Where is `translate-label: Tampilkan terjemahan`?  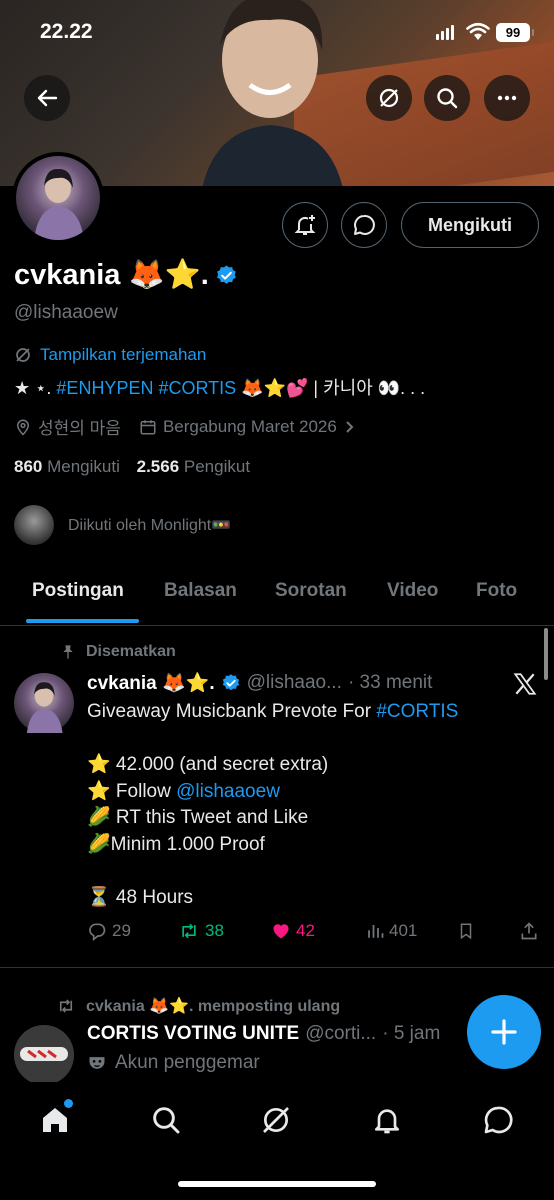
translate-label: Tampilkan terjemahan is located at coordinates (123, 355).